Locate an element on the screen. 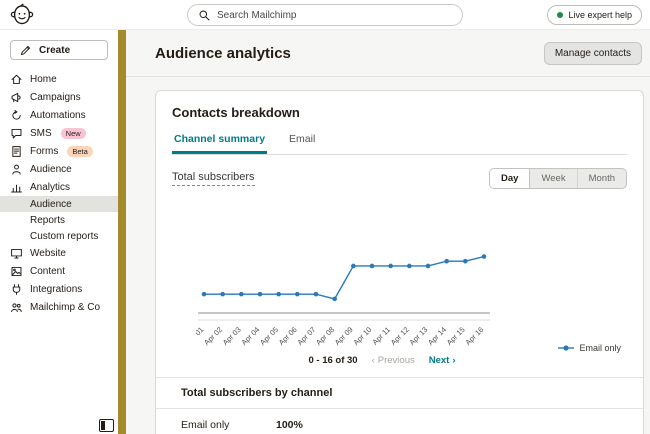 This screenshot has width=650, height=434. range-day-button: Day is located at coordinates (510, 178).